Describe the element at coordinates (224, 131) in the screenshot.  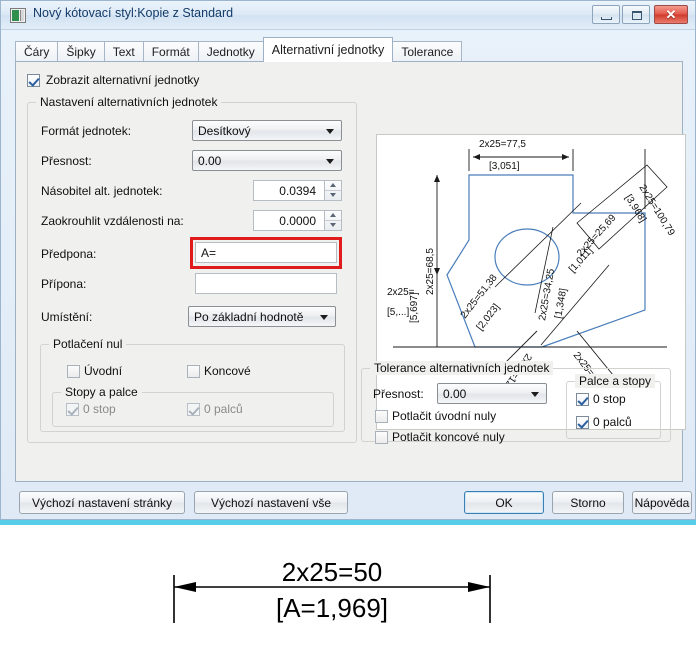
I see `unit-format-value: Desítkový` at that location.